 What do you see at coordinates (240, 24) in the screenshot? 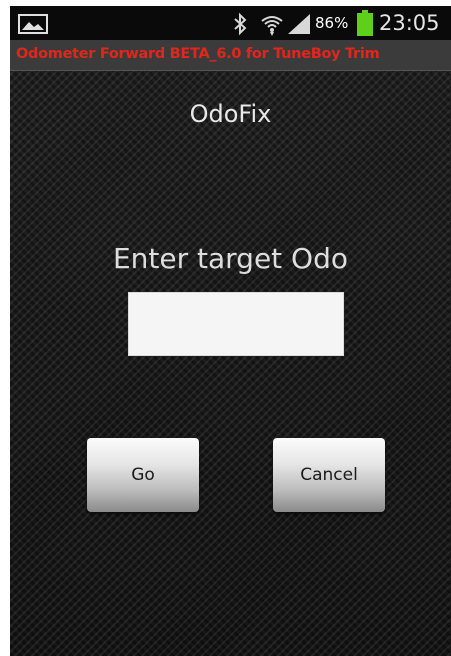
I see `bluetooth-icon` at bounding box center [240, 24].